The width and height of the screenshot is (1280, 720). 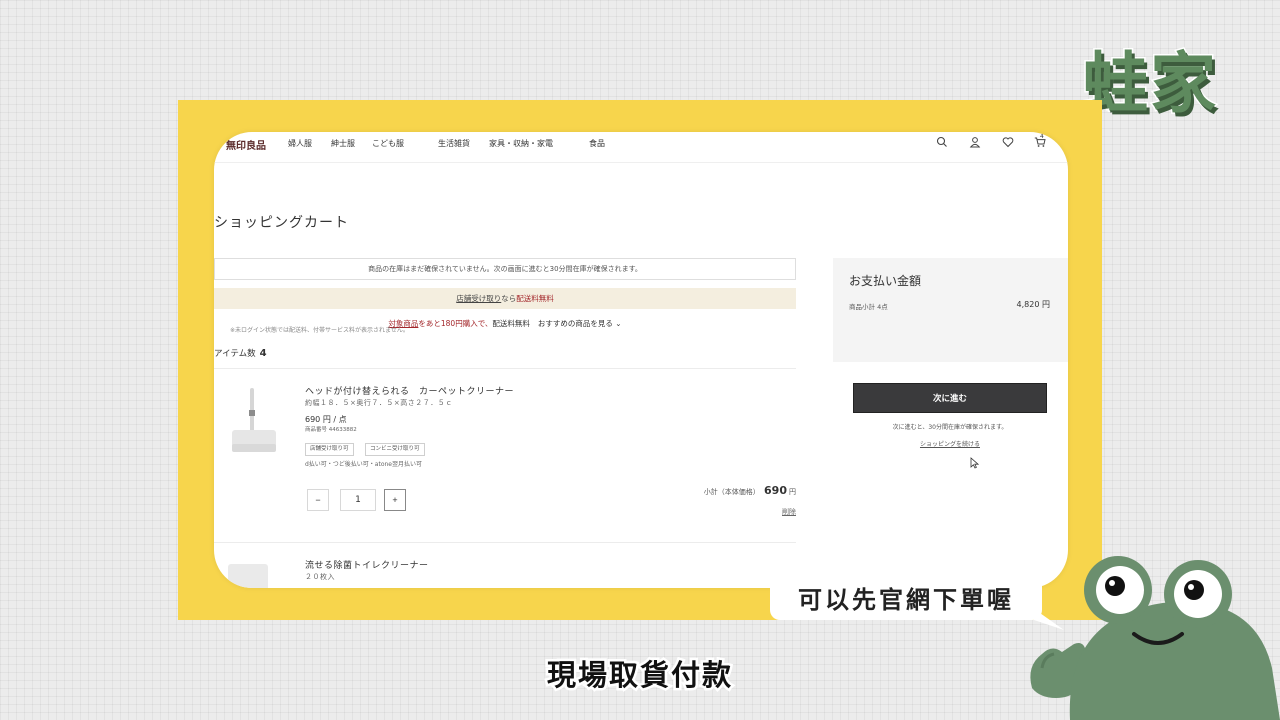 What do you see at coordinates (792, 492) in the screenshot?
I see `subtotal-unit: 円` at bounding box center [792, 492].